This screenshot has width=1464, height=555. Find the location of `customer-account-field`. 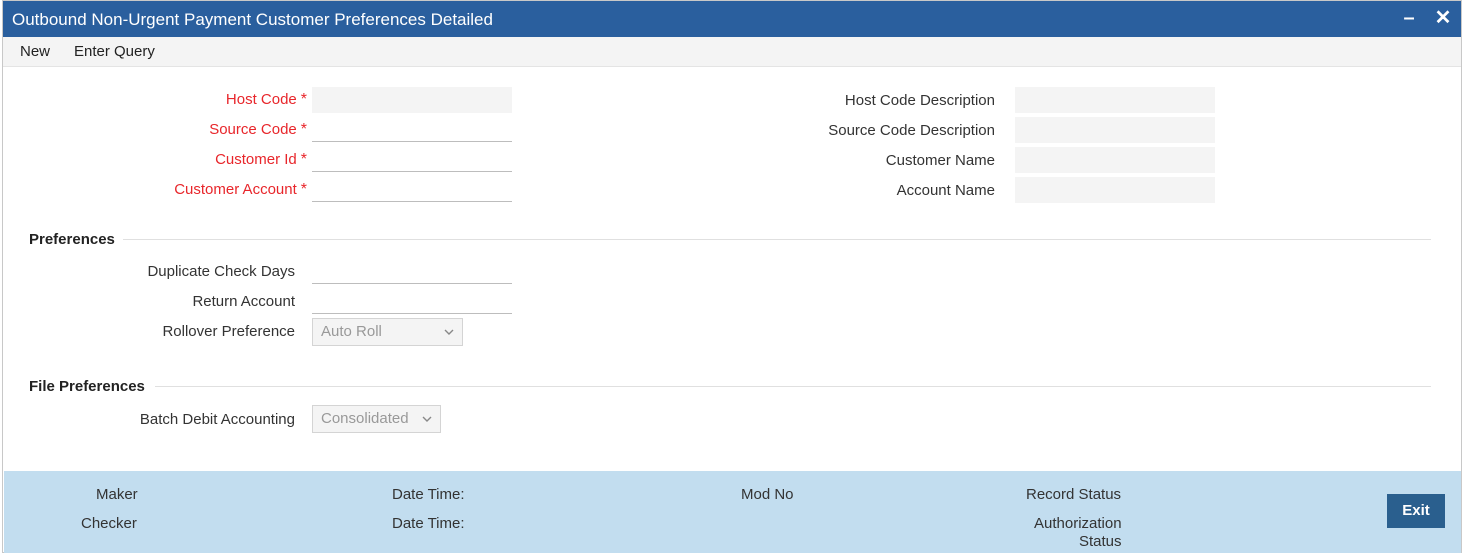

customer-account-field is located at coordinates (412, 189).